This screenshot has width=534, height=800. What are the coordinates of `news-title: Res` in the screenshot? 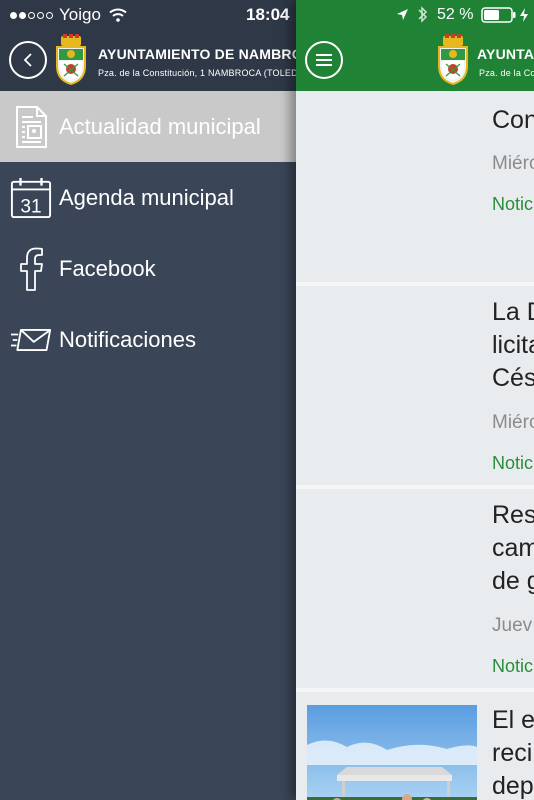 It's located at (513, 515).